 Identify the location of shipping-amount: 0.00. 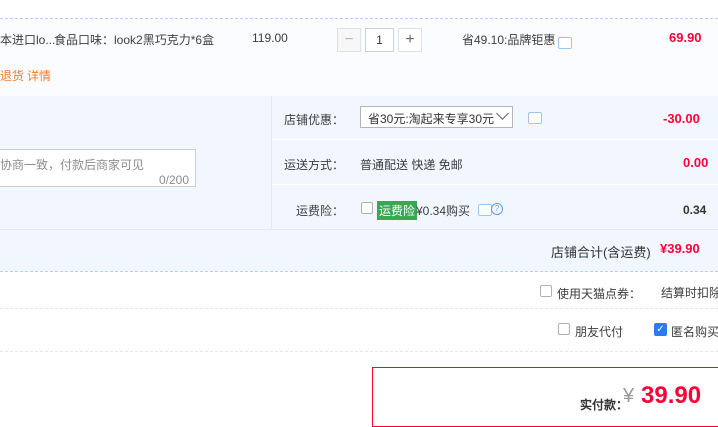
(696, 162).